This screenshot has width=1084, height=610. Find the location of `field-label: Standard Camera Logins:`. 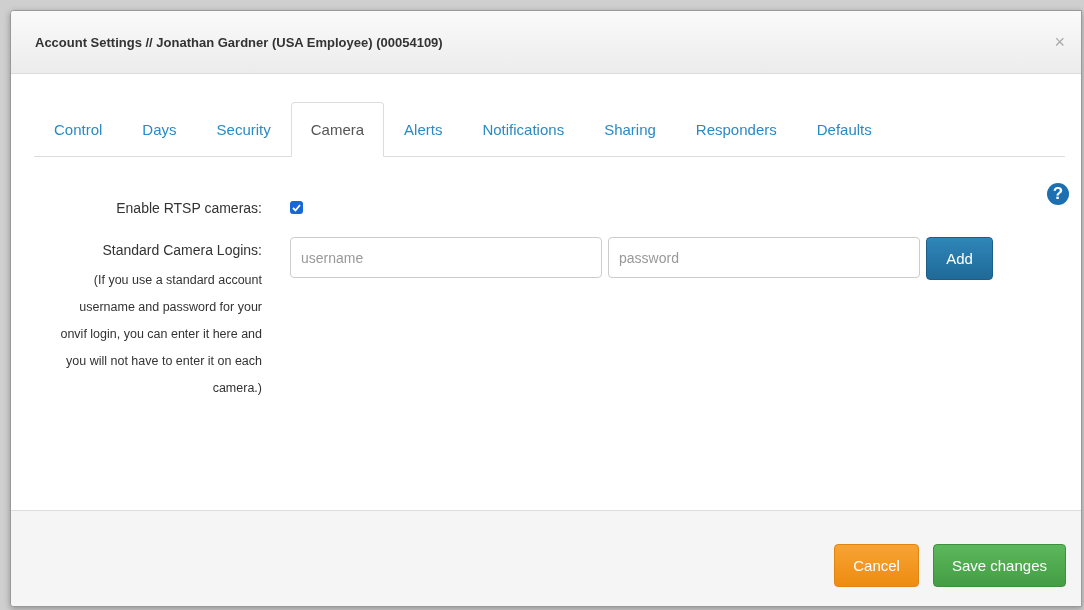

field-label: Standard Camera Logins: is located at coordinates (181, 250).